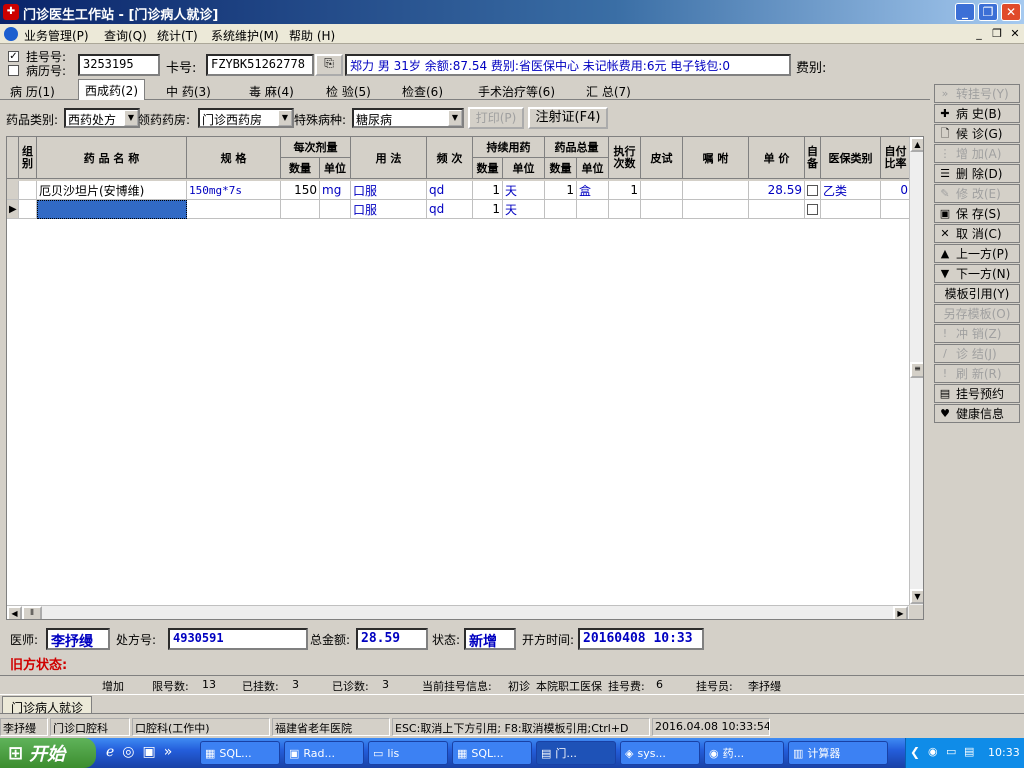 The image size is (1024, 768). What do you see at coordinates (260, 65) in the screenshot?
I see `card-input: FZYBK51262778` at bounding box center [260, 65].